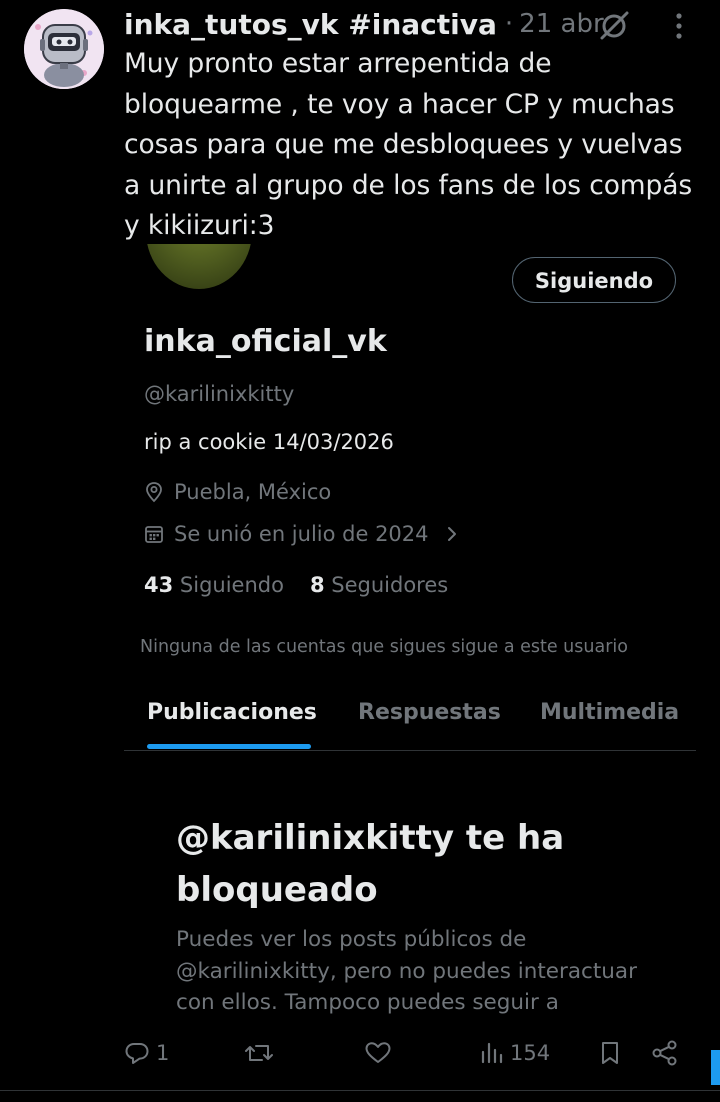  What do you see at coordinates (265, 341) in the screenshot?
I see `profile-display-name: inka_oficial_vk` at bounding box center [265, 341].